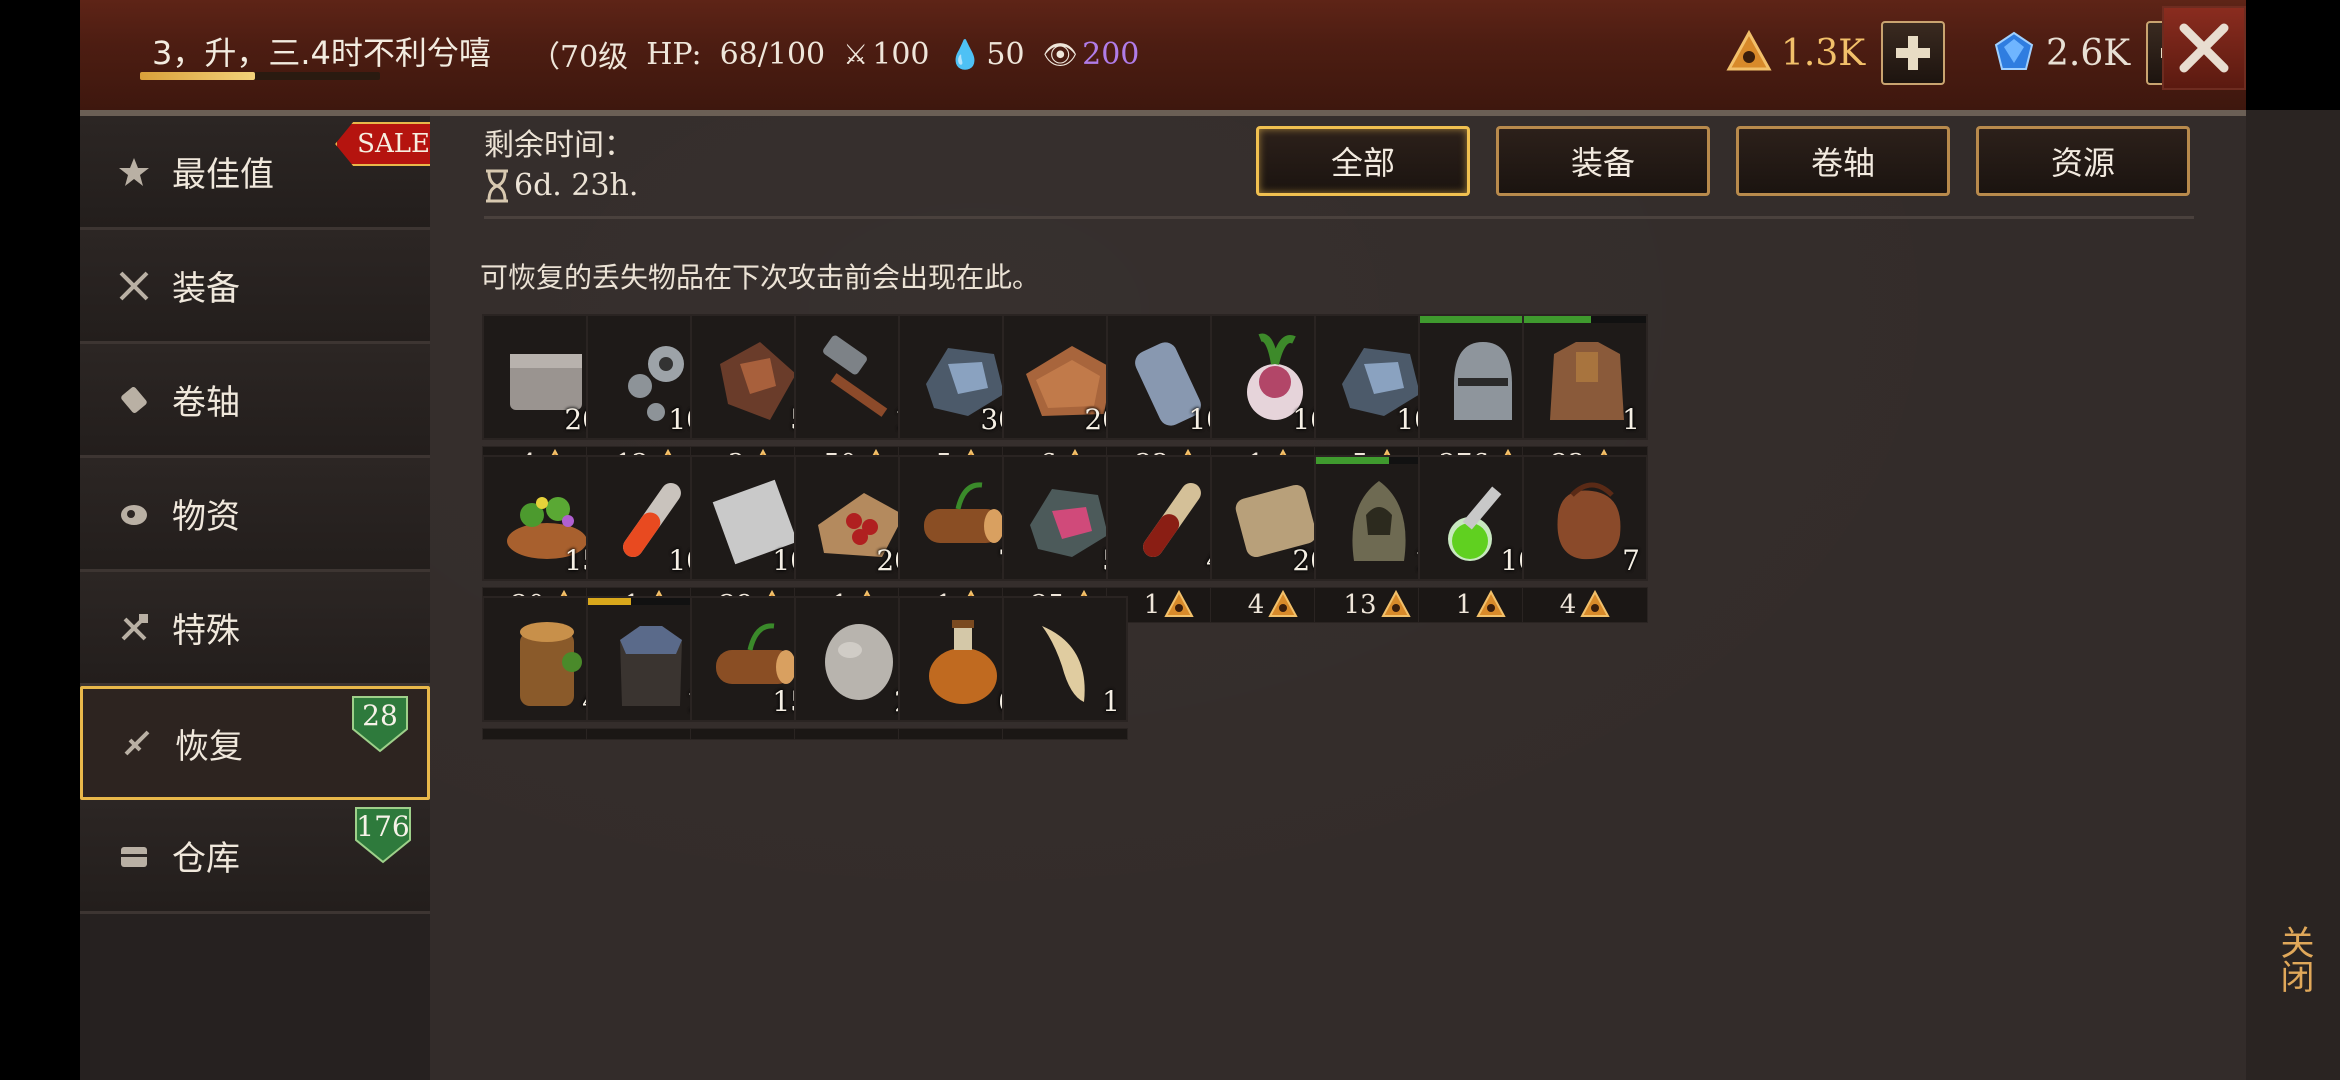  I want to click on drop-icon: 💧, so click(965, 54).